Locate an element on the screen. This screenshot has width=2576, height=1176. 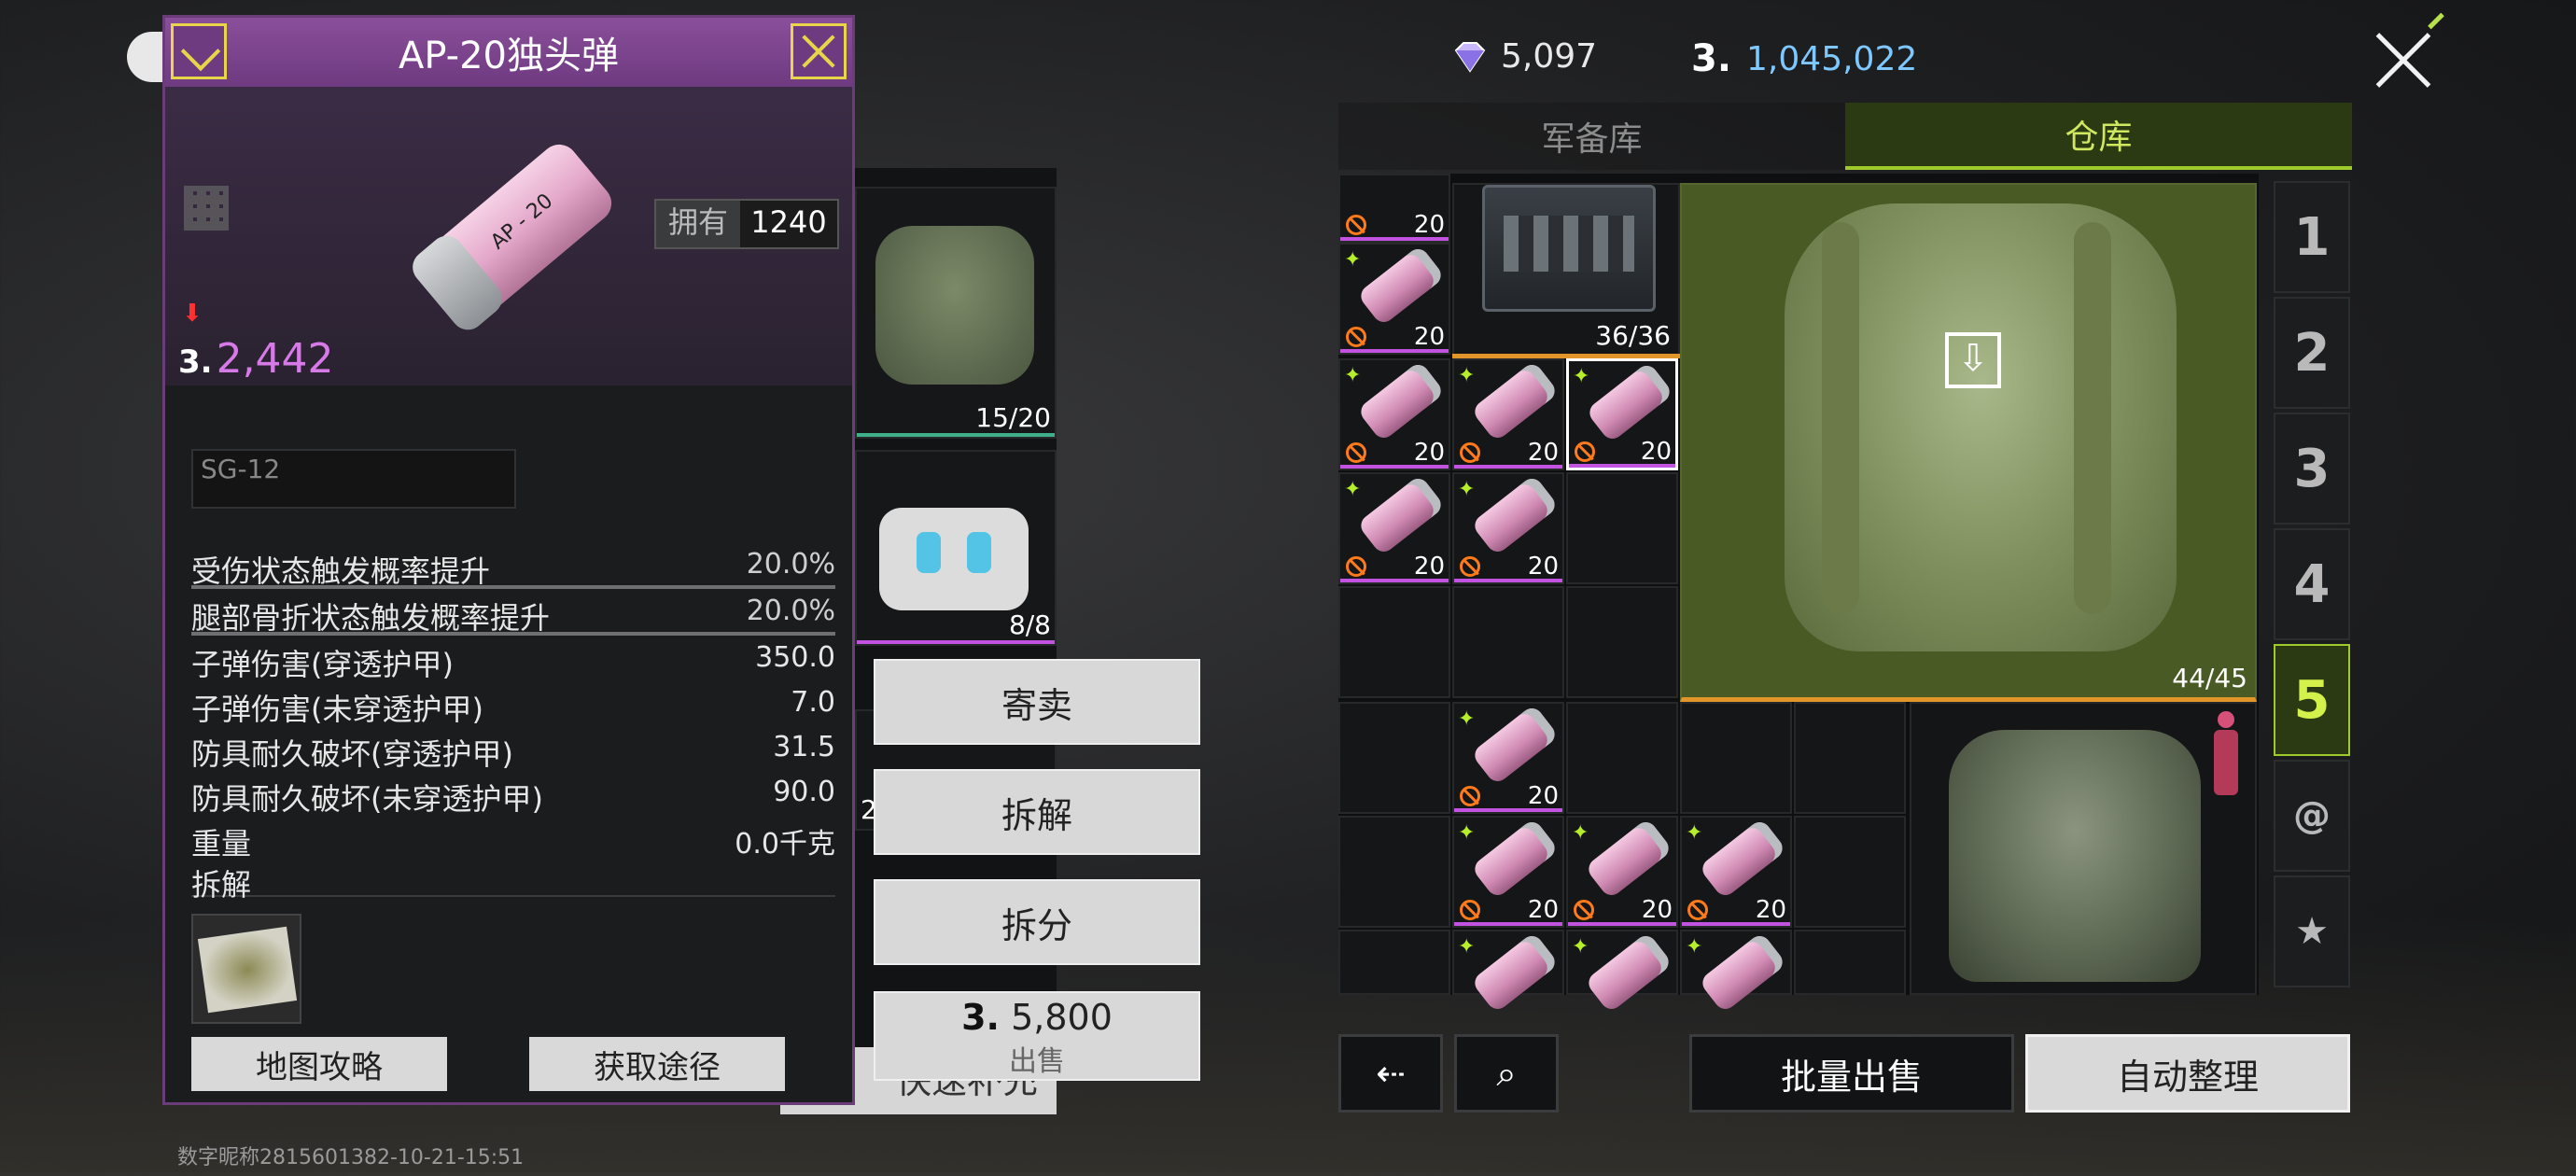
inventory-cell: 20 is located at coordinates (1394, 208).